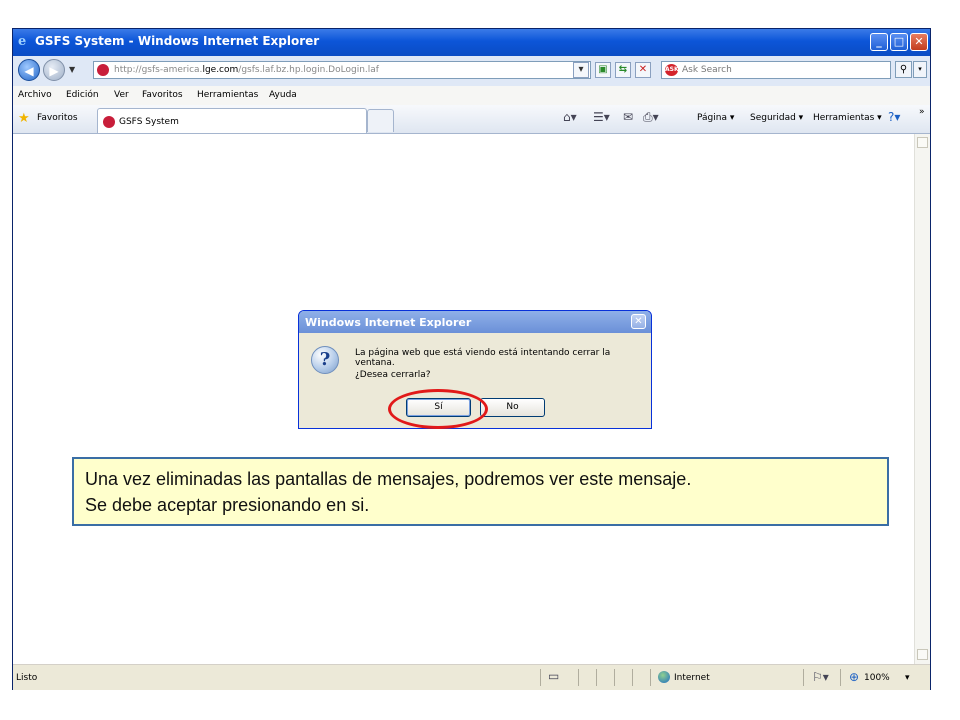 The height and width of the screenshot is (720, 960). What do you see at coordinates (283, 95) in the screenshot?
I see `menu-ayuda: Ayuda` at bounding box center [283, 95].